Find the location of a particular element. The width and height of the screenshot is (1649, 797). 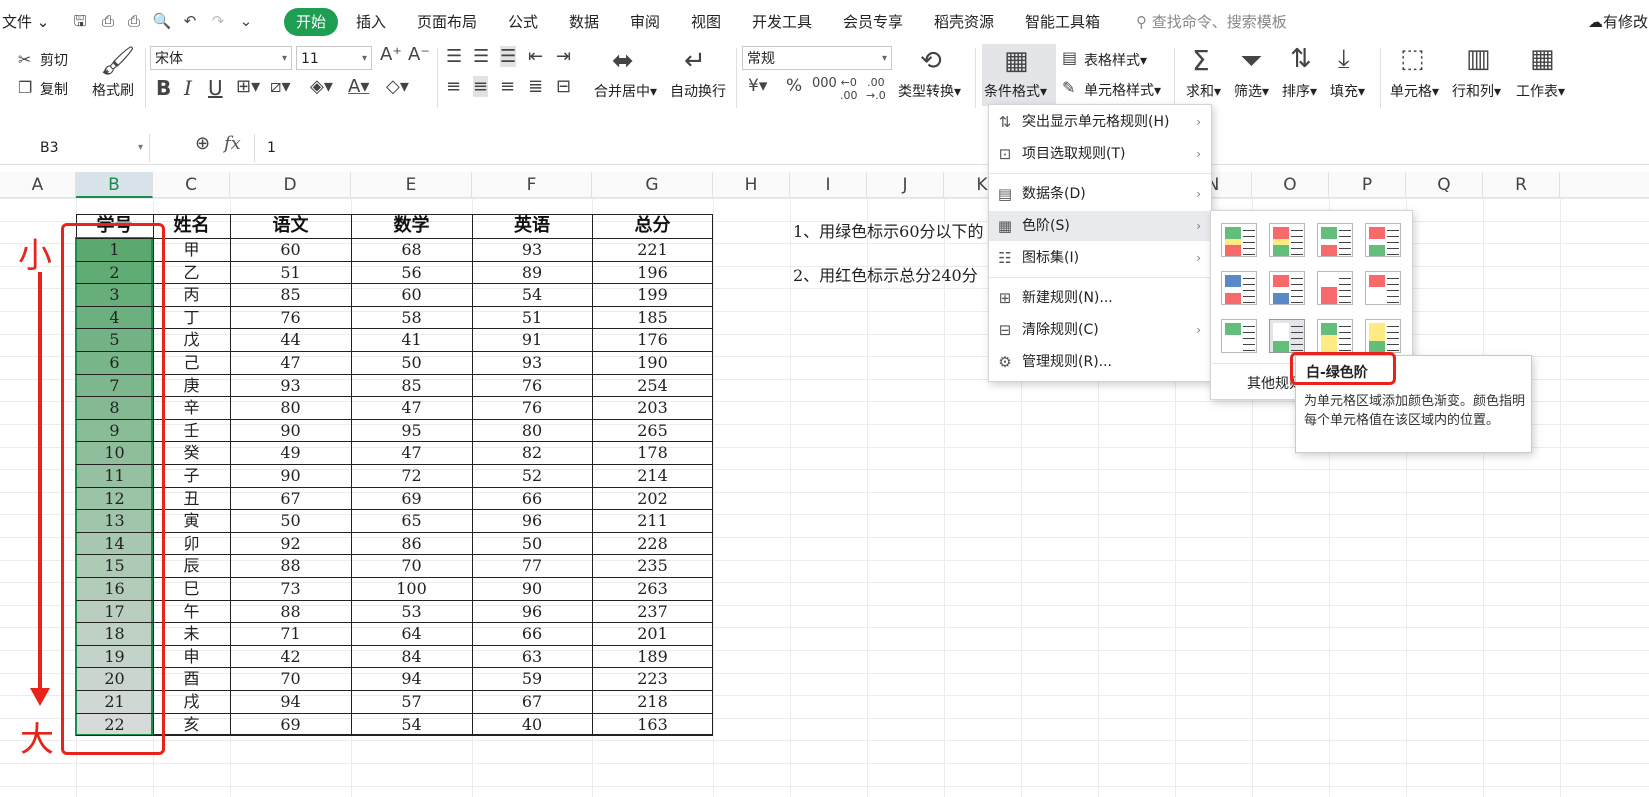

column-header-e: E is located at coordinates (411, 185).